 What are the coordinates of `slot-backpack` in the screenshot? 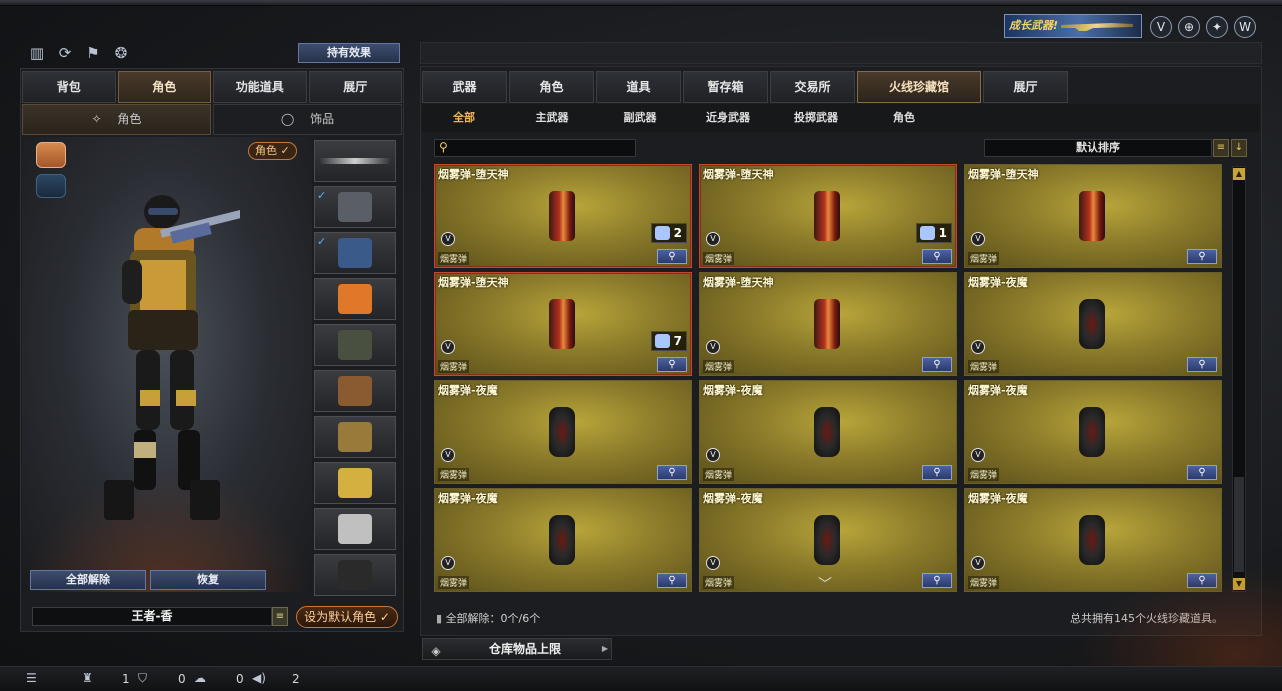 It's located at (355, 345).